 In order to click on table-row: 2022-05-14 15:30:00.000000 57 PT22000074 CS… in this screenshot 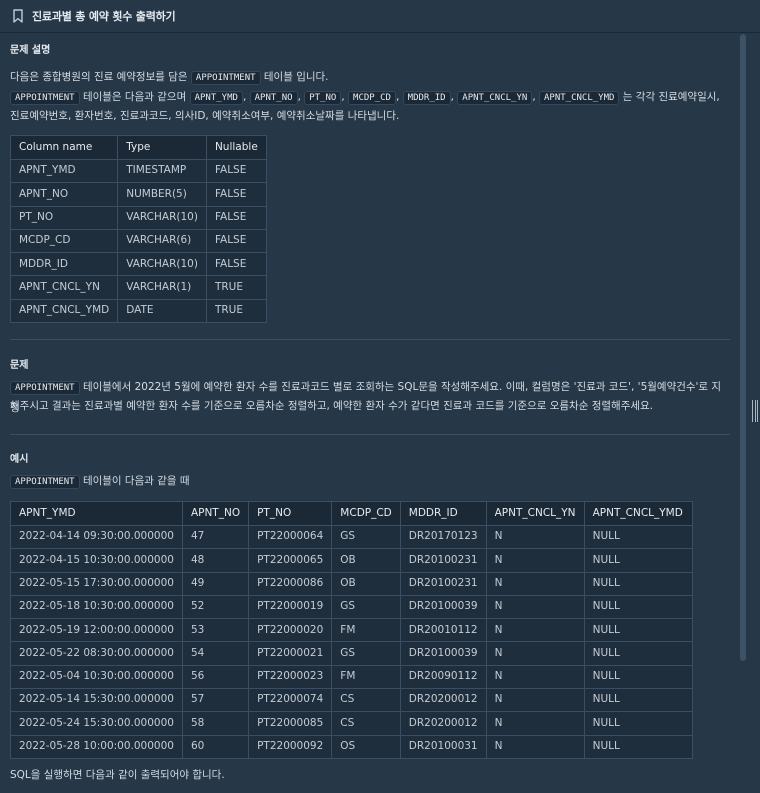, I will do `click(351, 700)`.